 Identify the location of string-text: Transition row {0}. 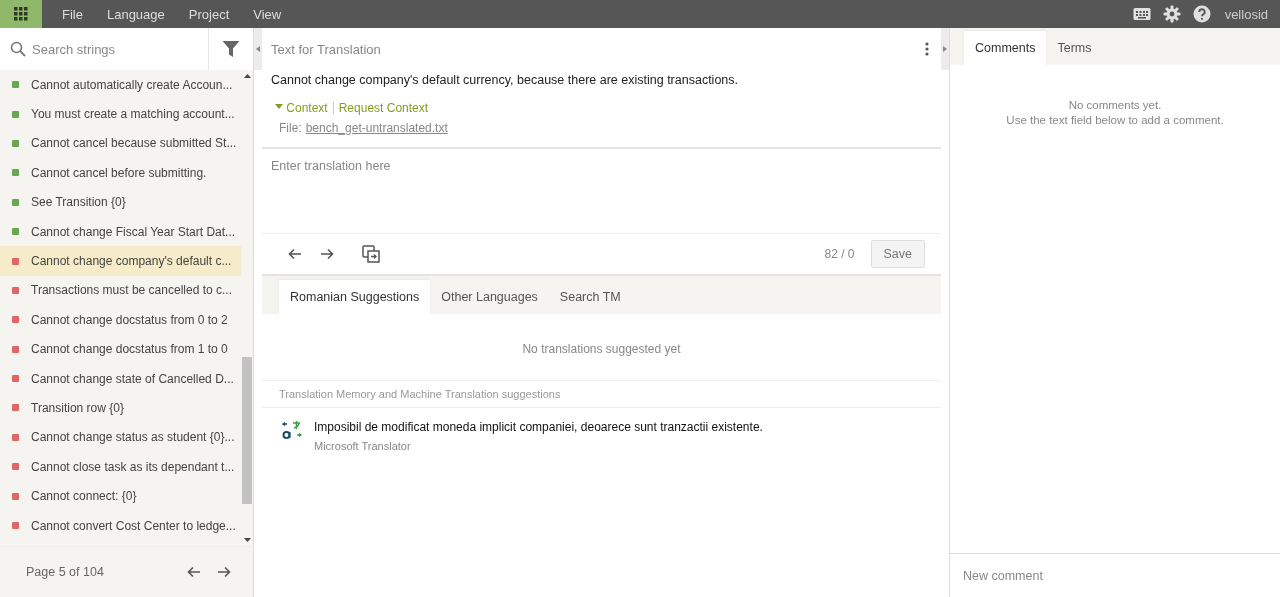
(77, 408).